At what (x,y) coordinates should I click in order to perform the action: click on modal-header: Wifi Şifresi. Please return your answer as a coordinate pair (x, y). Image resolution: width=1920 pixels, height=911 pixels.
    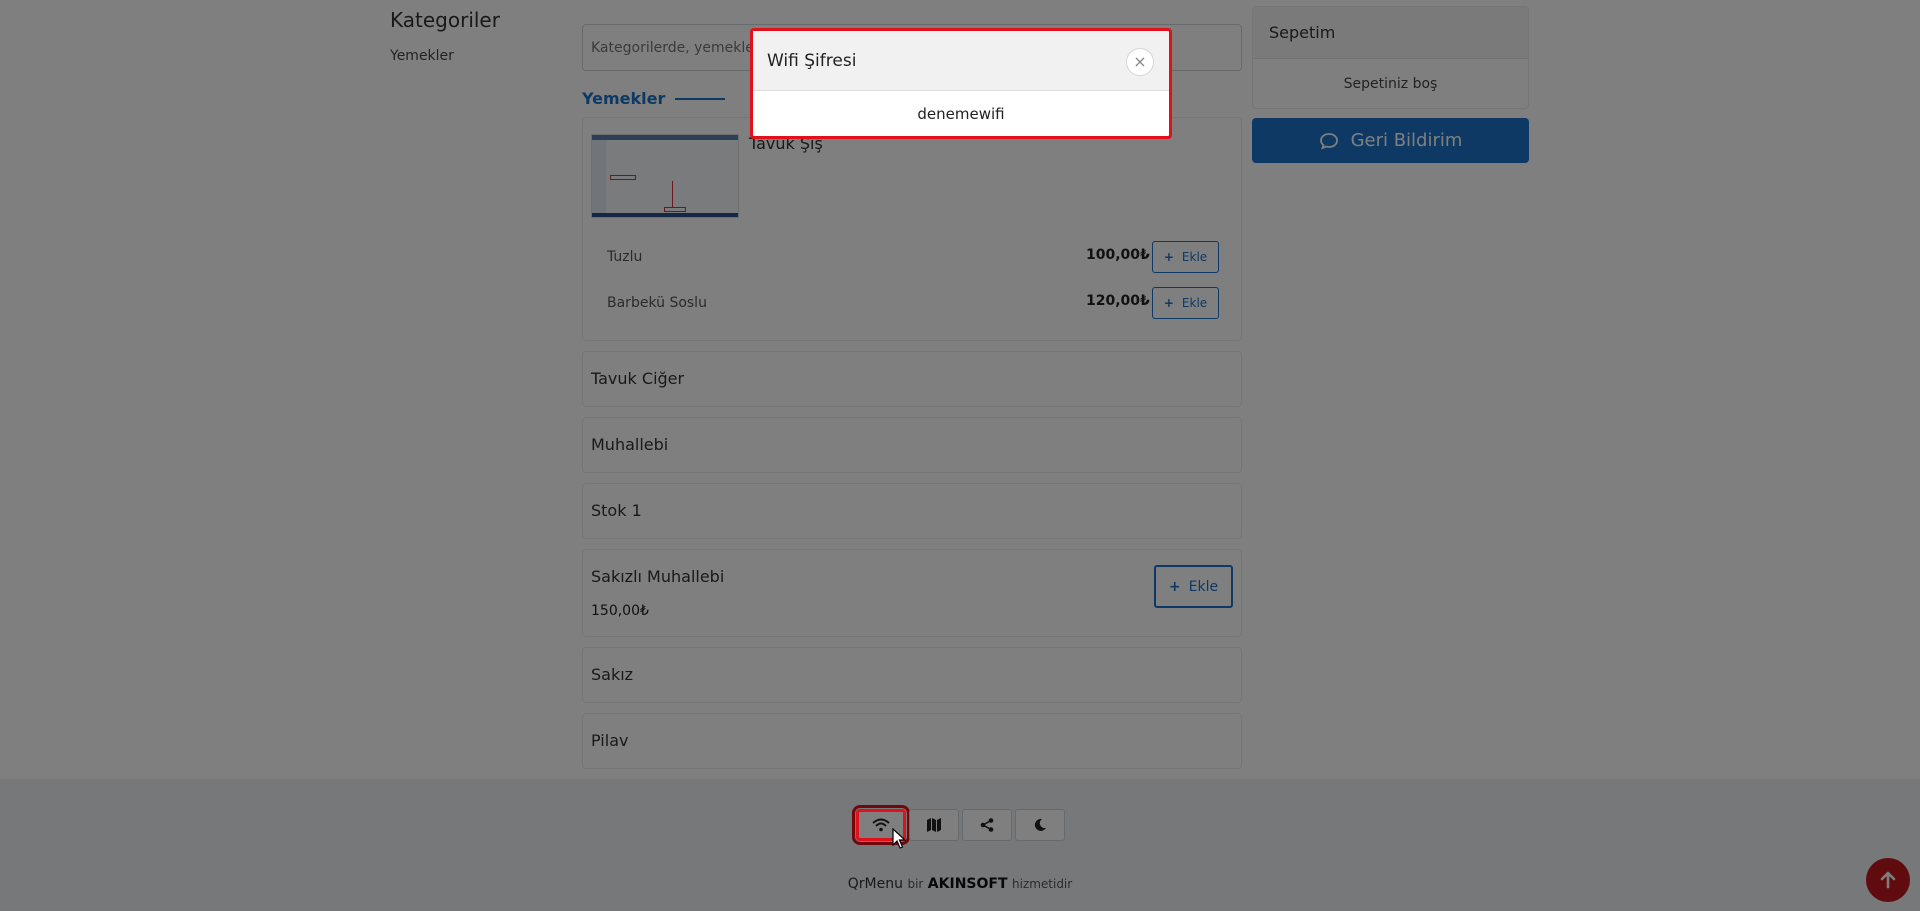
    Looking at the image, I should click on (961, 61).